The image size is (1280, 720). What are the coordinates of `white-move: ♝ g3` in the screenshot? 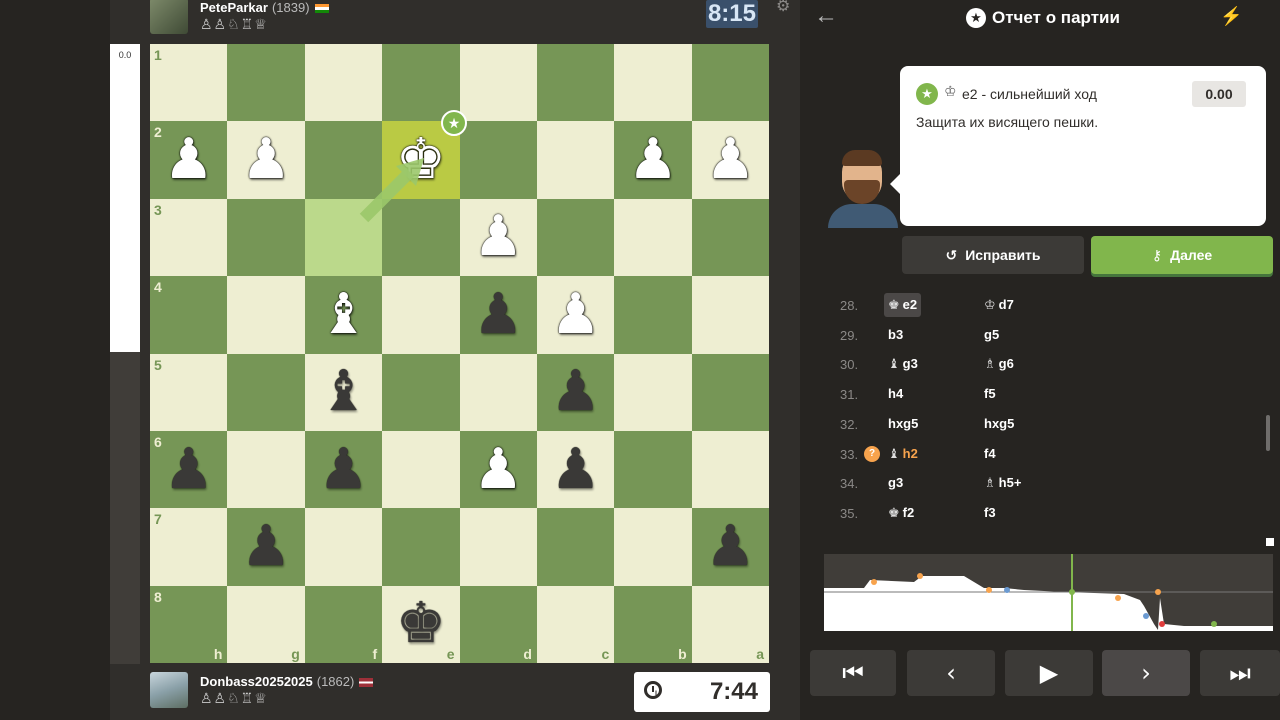 It's located at (903, 364).